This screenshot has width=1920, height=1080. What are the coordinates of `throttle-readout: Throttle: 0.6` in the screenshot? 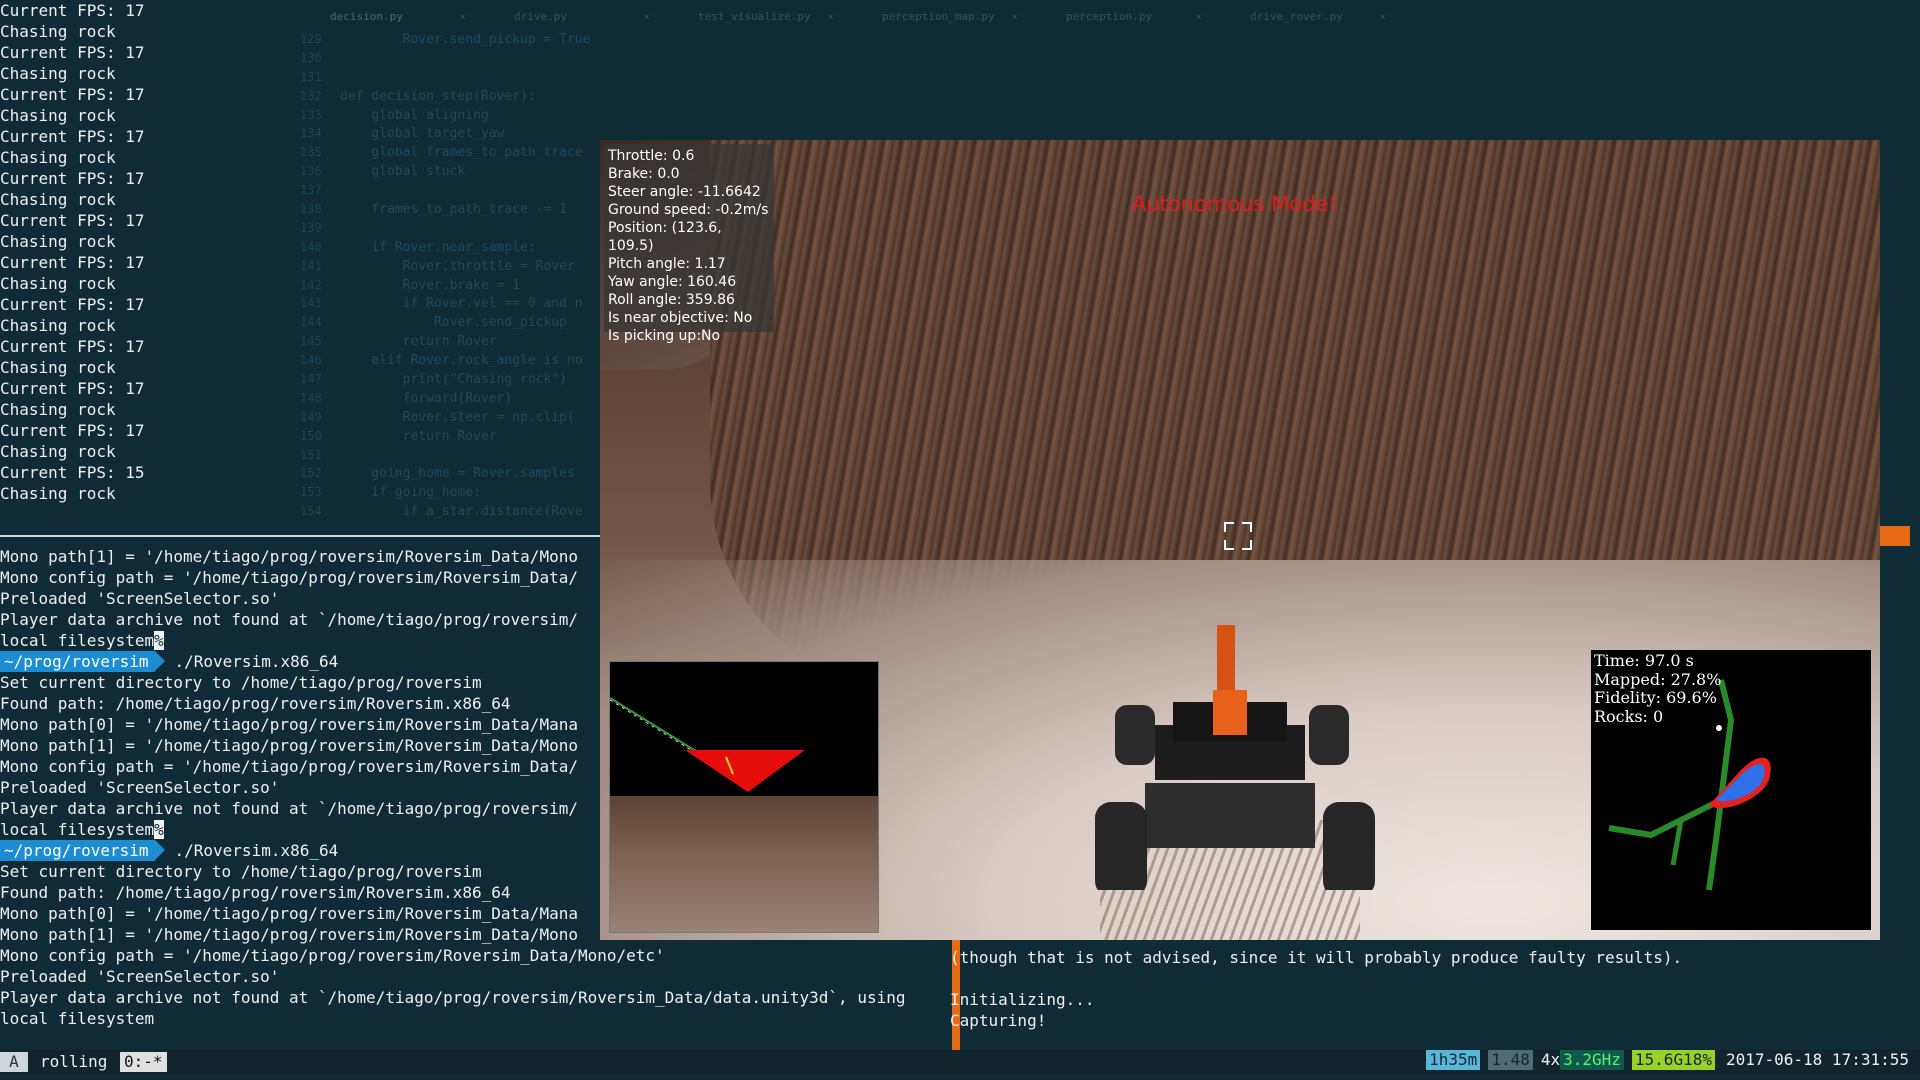 It's located at (651, 156).